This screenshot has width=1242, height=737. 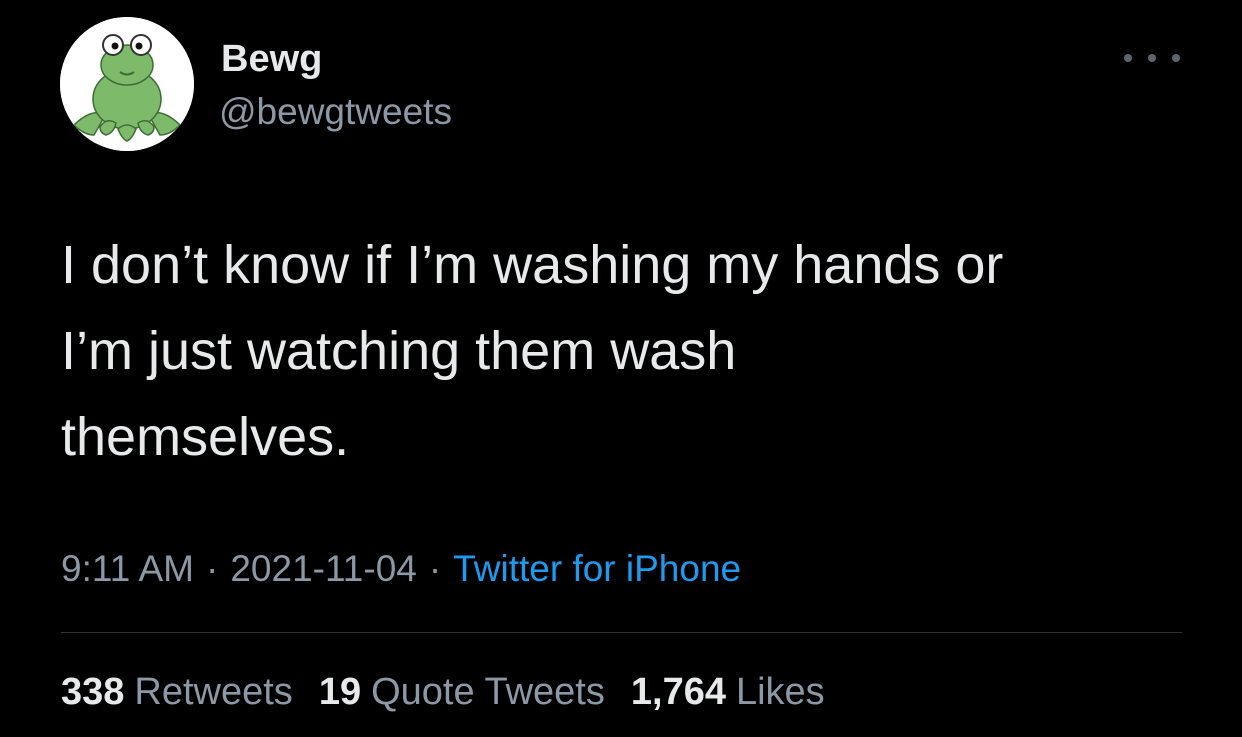 I want to click on quote-tweets-stat: 19 Quote Tweets, so click(x=462, y=692).